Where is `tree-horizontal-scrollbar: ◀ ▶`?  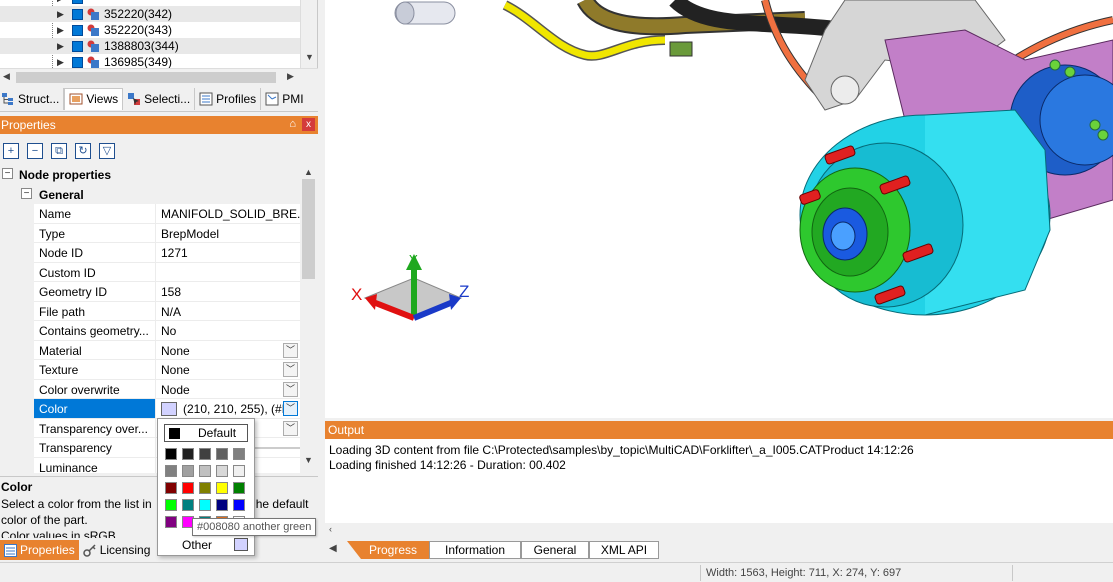 tree-horizontal-scrollbar: ◀ ▶ is located at coordinates (159, 76).